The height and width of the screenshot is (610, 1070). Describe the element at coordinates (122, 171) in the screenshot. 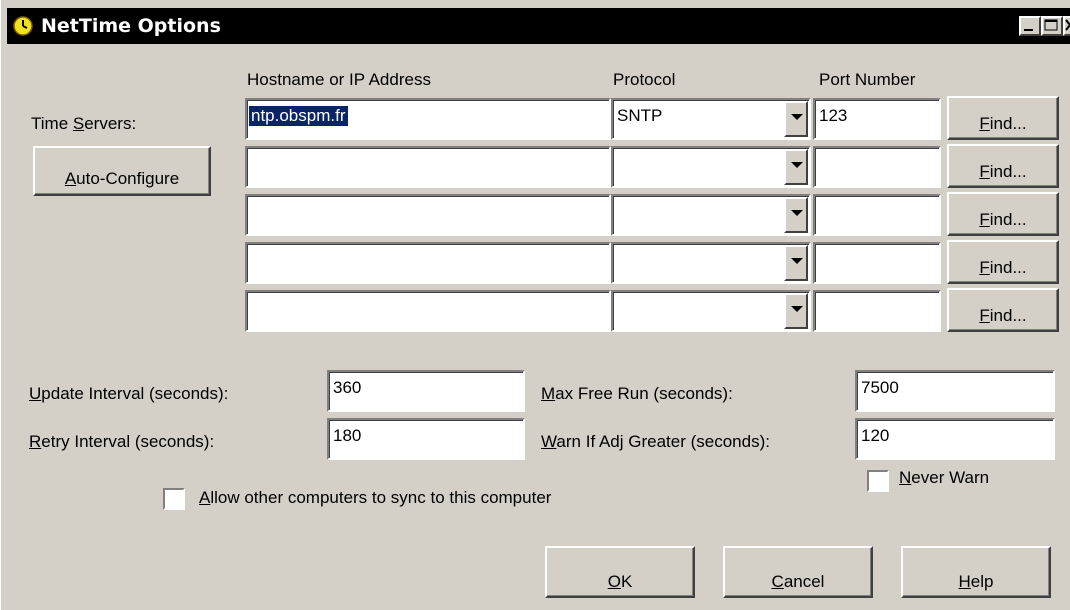

I see `auto-configure-button: Auto-Configure` at that location.